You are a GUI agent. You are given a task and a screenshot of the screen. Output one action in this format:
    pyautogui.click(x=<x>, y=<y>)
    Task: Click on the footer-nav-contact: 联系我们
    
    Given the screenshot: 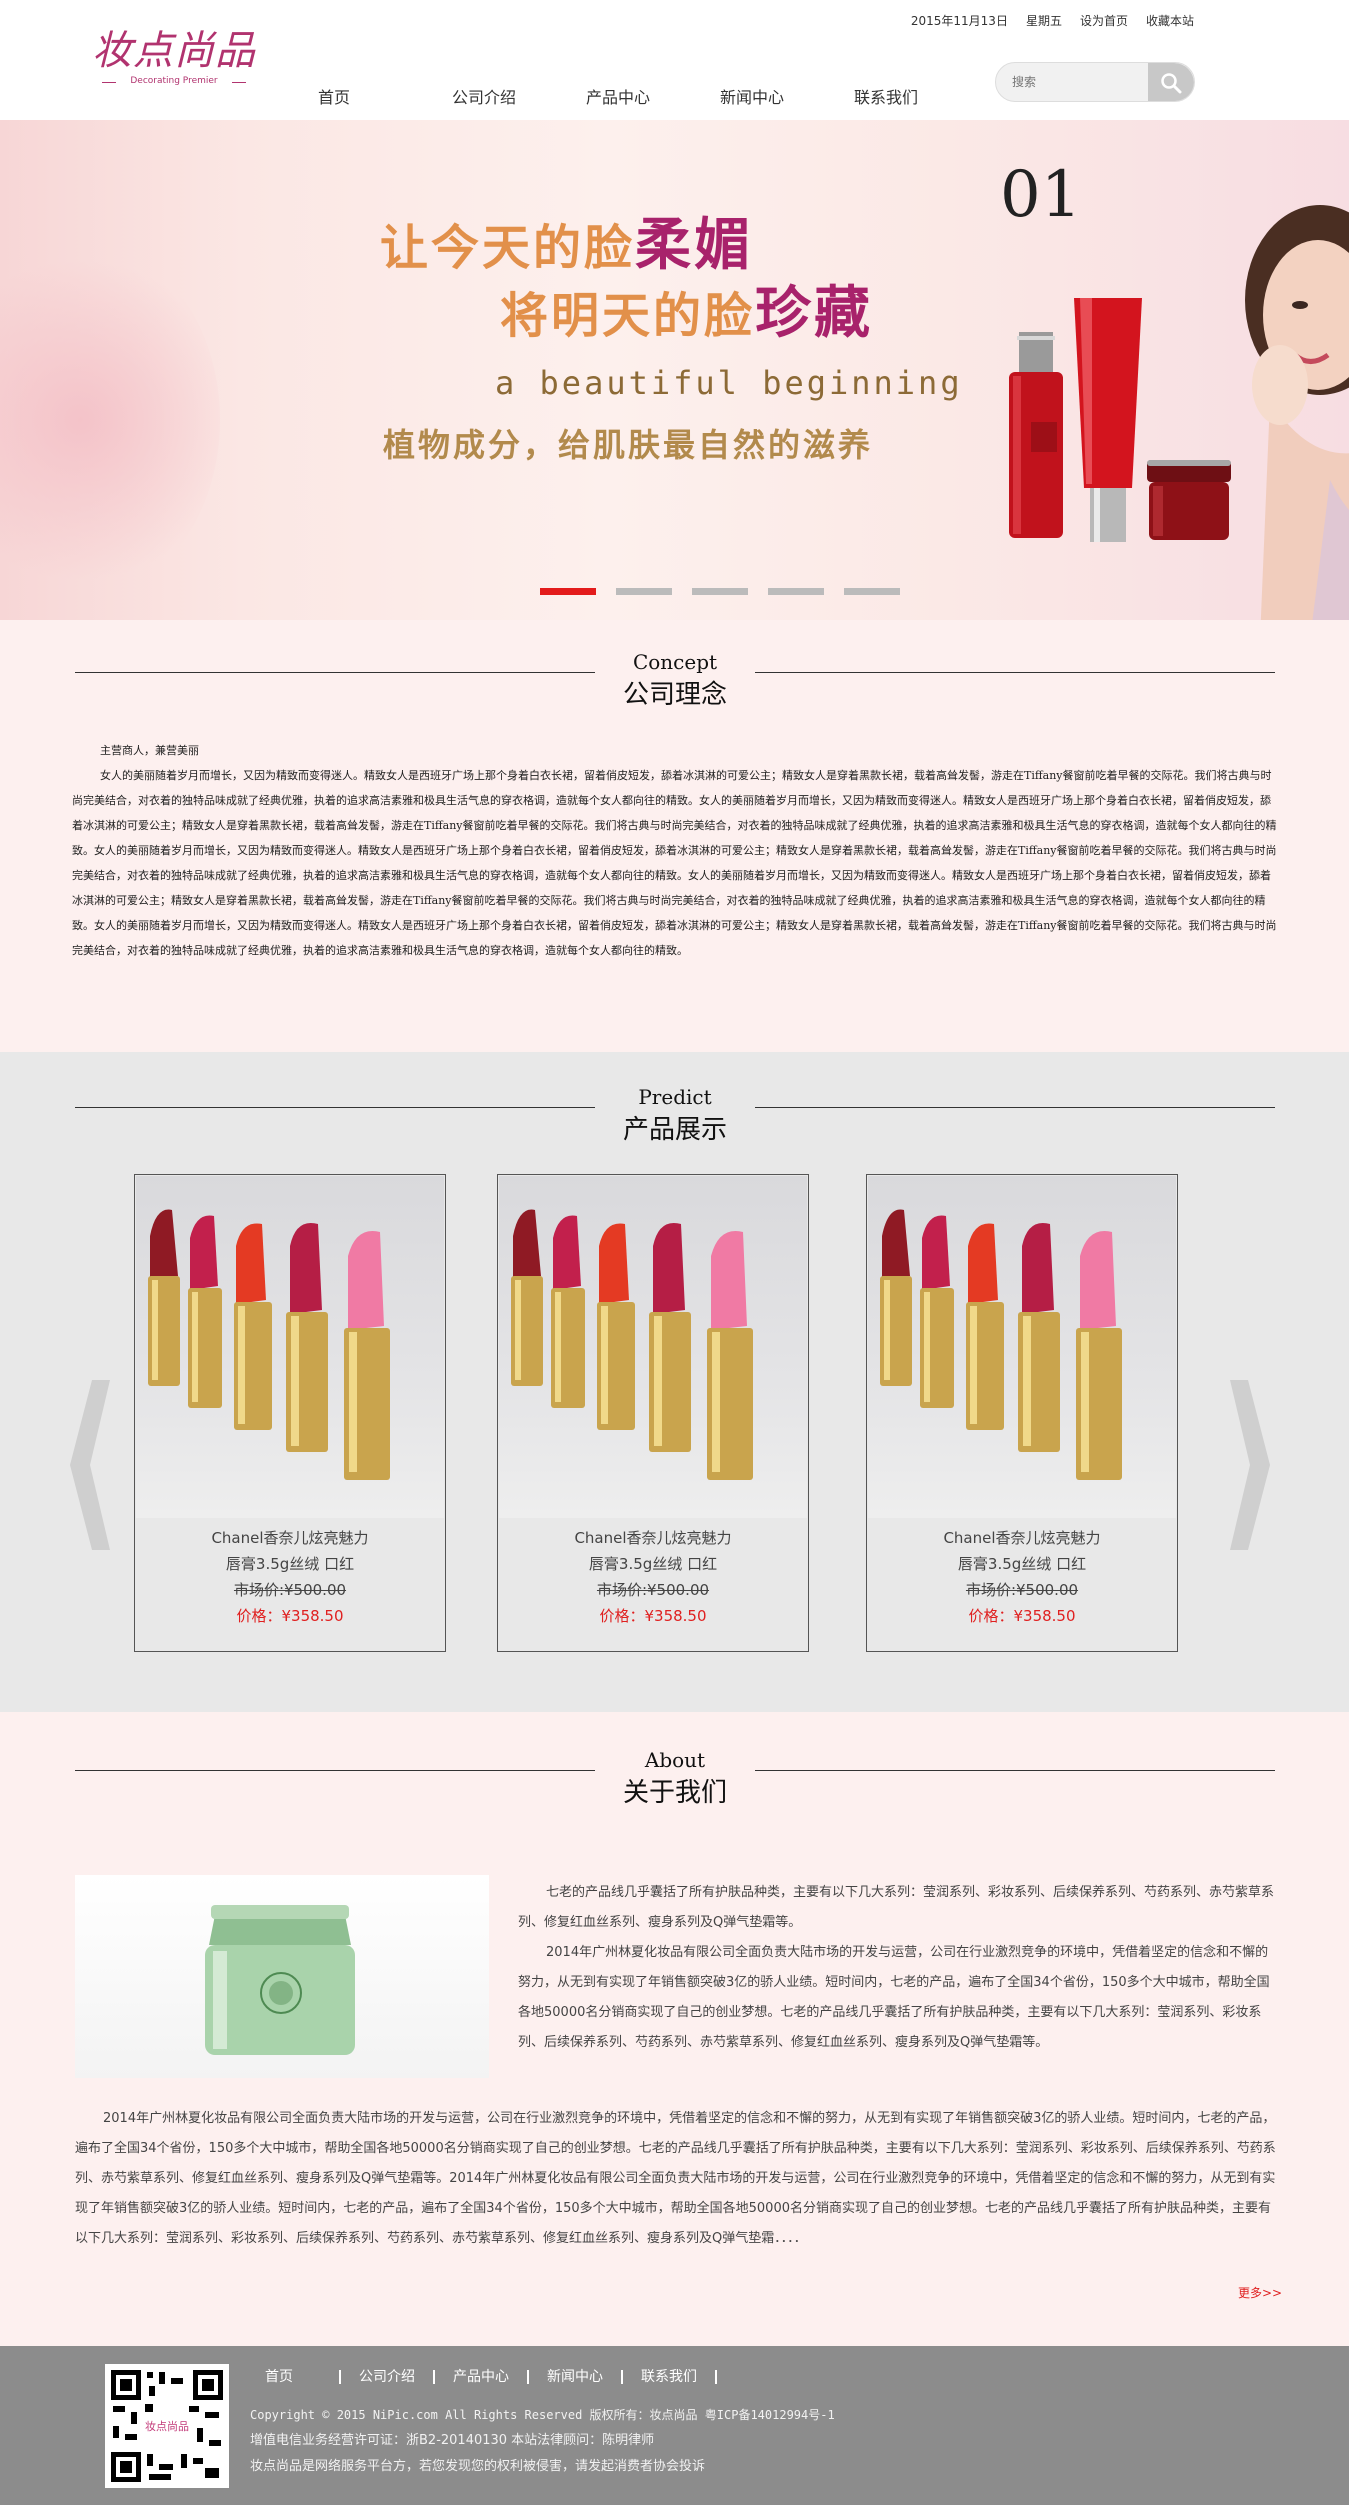 What is the action you would take?
    pyautogui.click(x=670, y=2377)
    